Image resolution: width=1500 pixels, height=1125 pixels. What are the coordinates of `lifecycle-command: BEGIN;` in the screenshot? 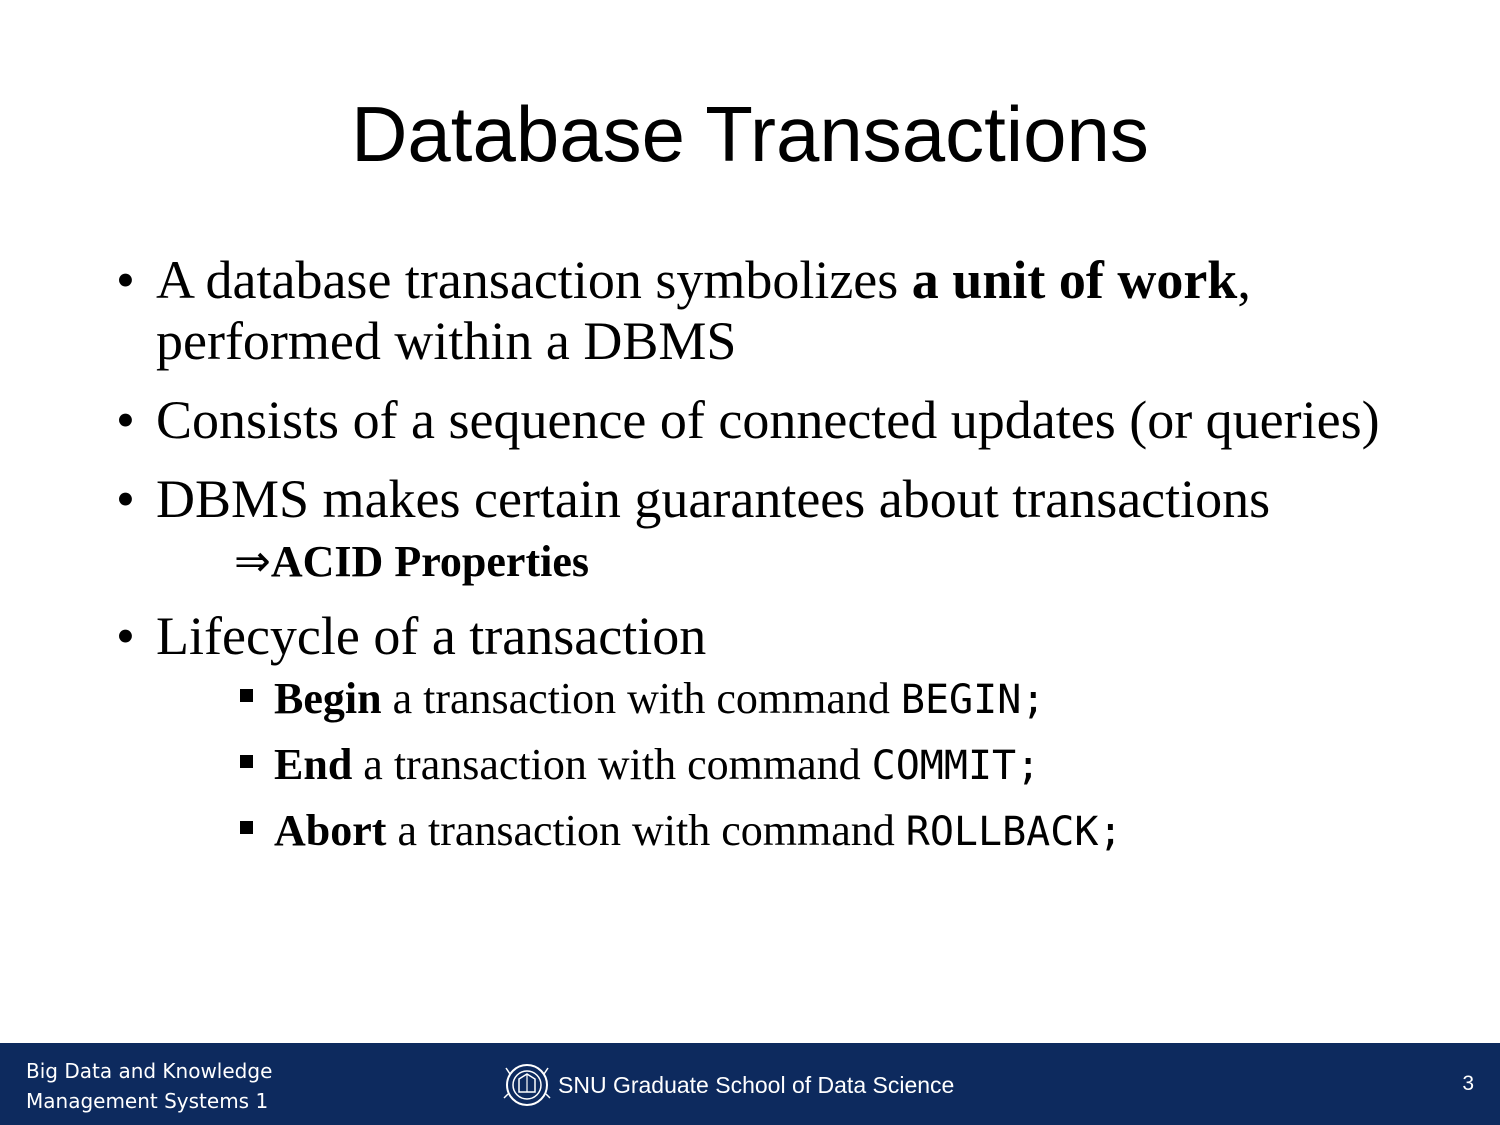 It's located at (973, 700).